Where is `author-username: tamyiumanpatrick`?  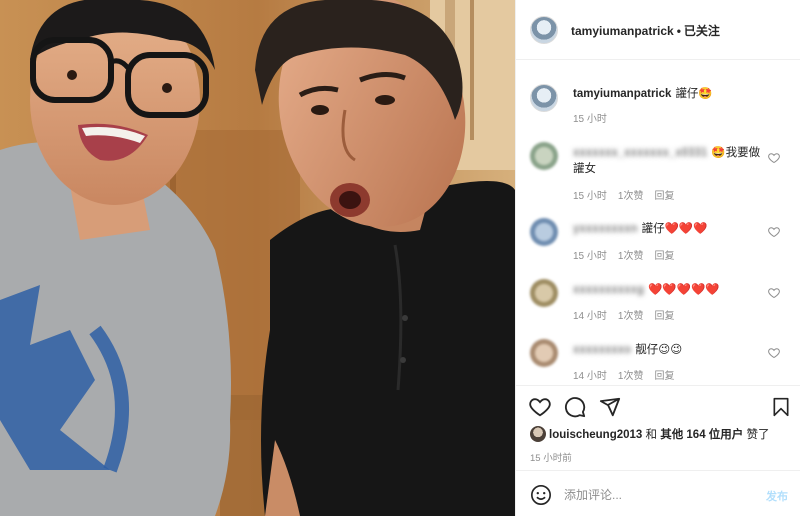
author-username: tamyiumanpatrick is located at coordinates (622, 31).